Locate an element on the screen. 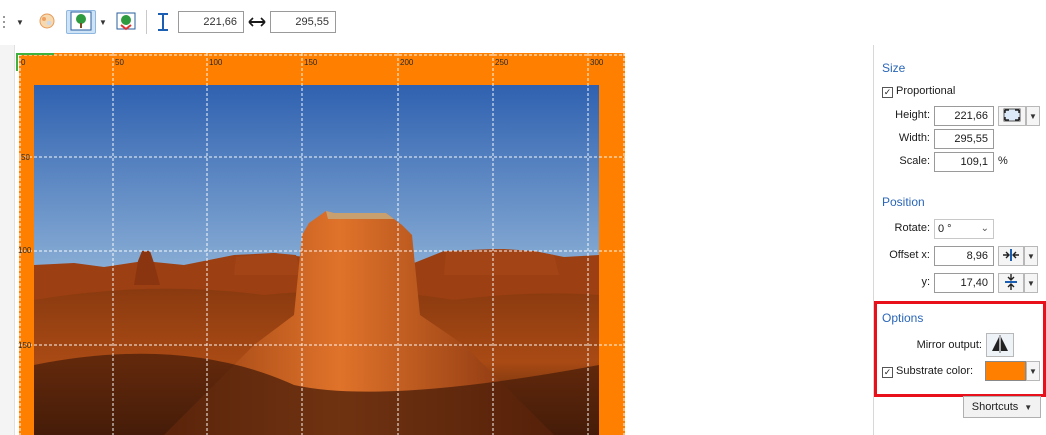  ruler-label-y150: 150 is located at coordinates (25, 345).